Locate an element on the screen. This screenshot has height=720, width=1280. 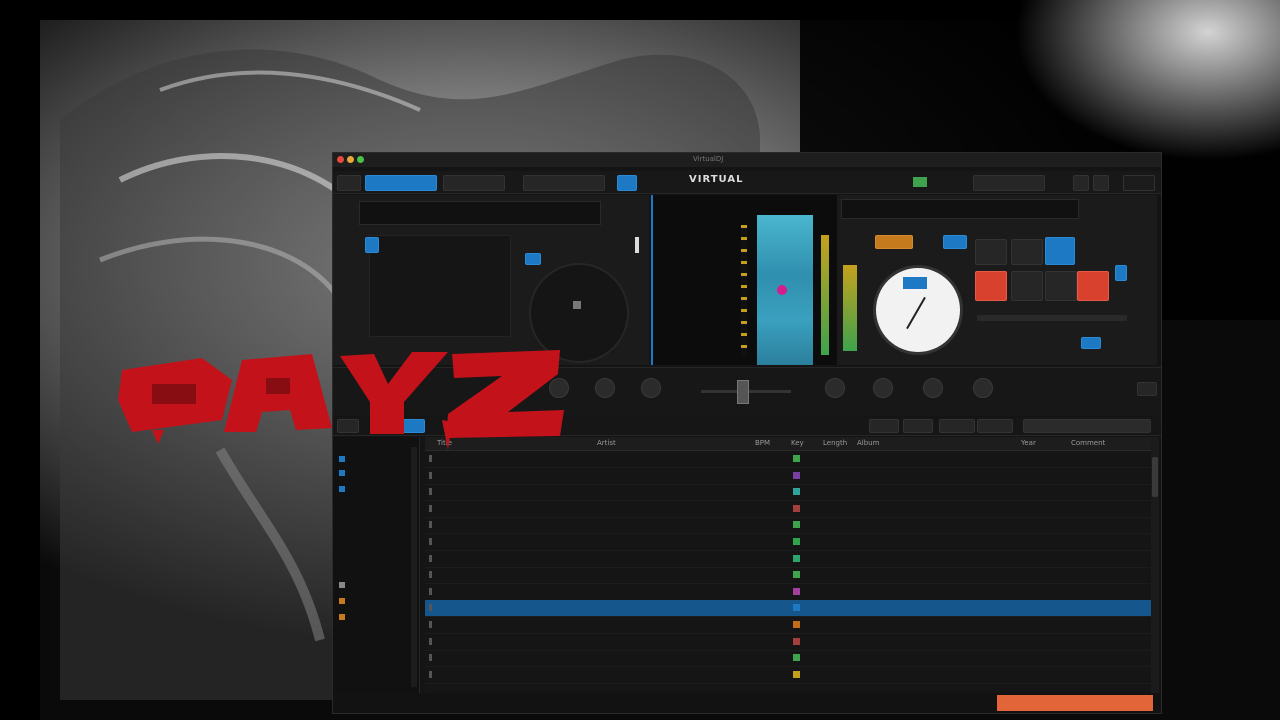
browser-sidebar is located at coordinates (376, 565).